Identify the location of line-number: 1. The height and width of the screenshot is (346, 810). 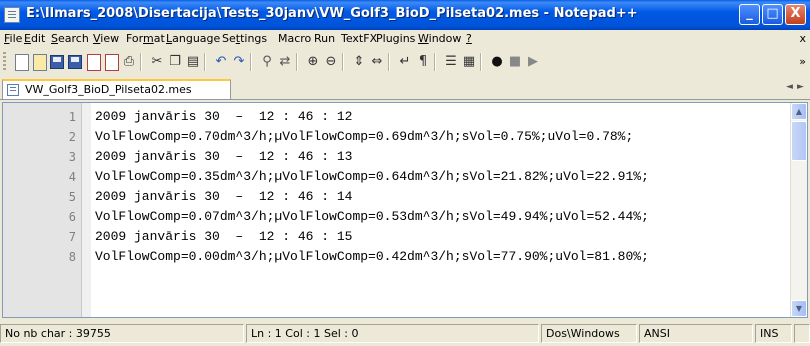
(72, 117).